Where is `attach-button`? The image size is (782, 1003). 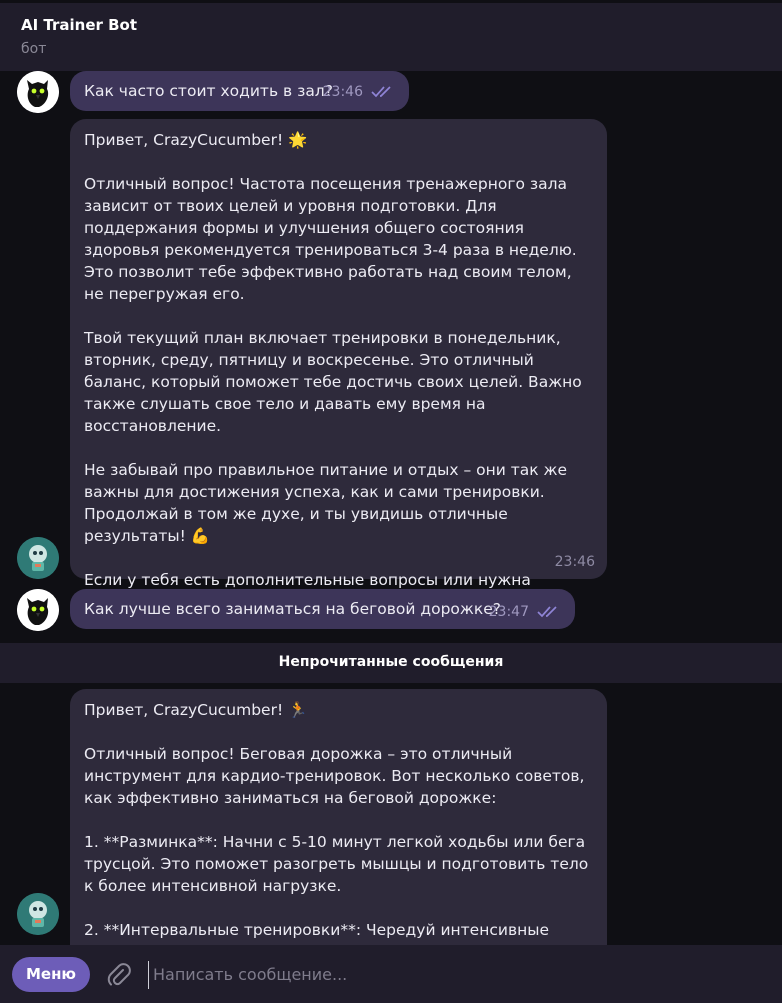 attach-button is located at coordinates (118, 975).